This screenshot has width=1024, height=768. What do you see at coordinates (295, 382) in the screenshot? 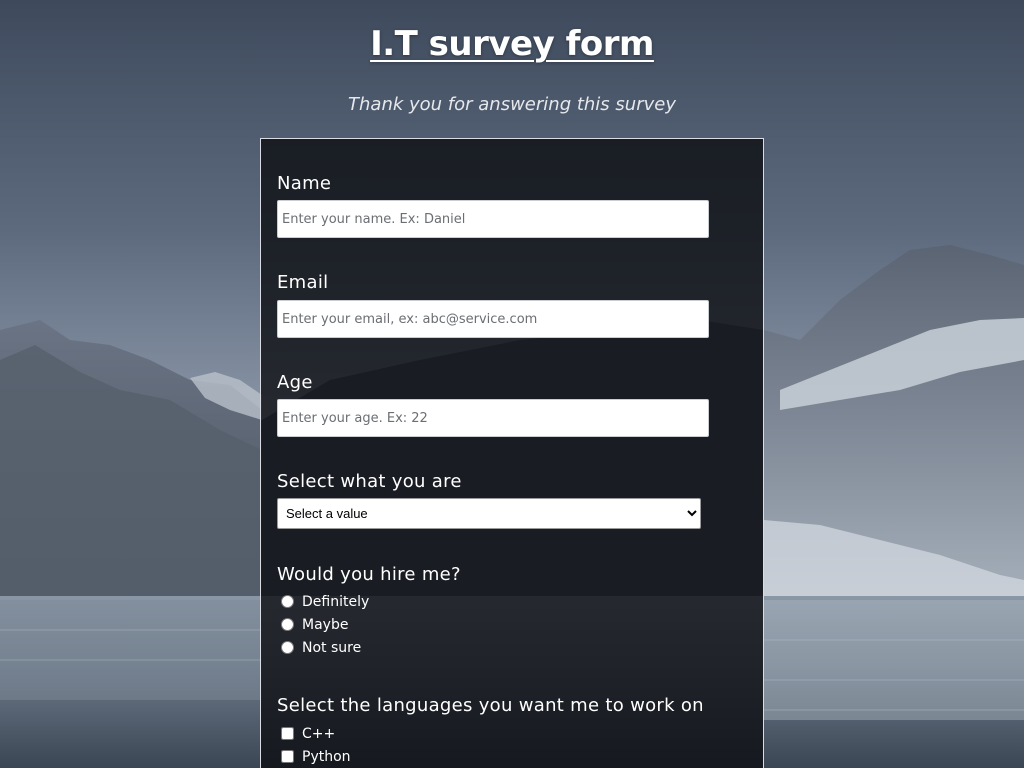
I see `age-label: Age` at bounding box center [295, 382].